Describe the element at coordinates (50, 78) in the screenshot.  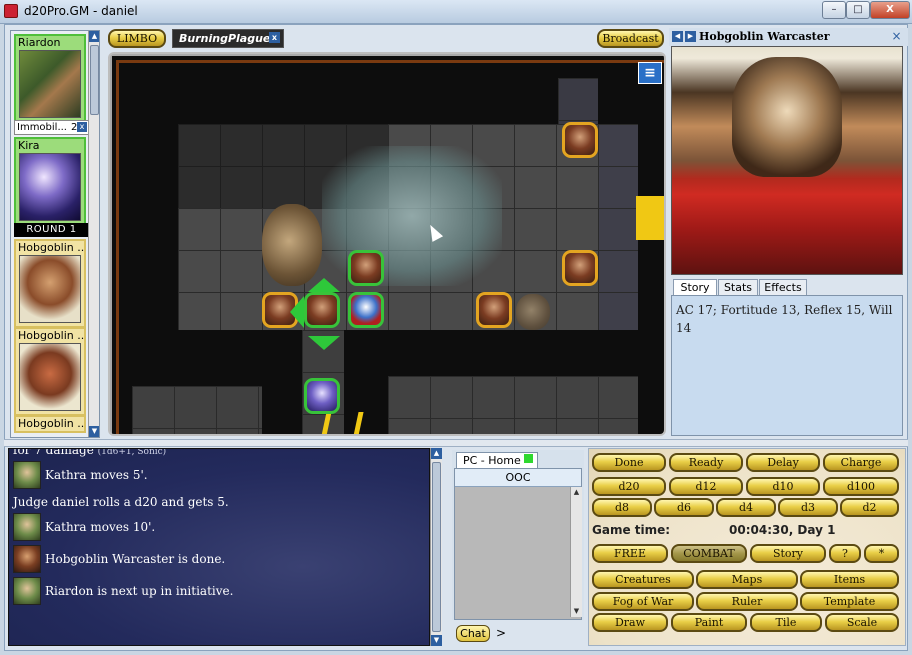
I see `initiative-card-riardon: Riardon` at that location.